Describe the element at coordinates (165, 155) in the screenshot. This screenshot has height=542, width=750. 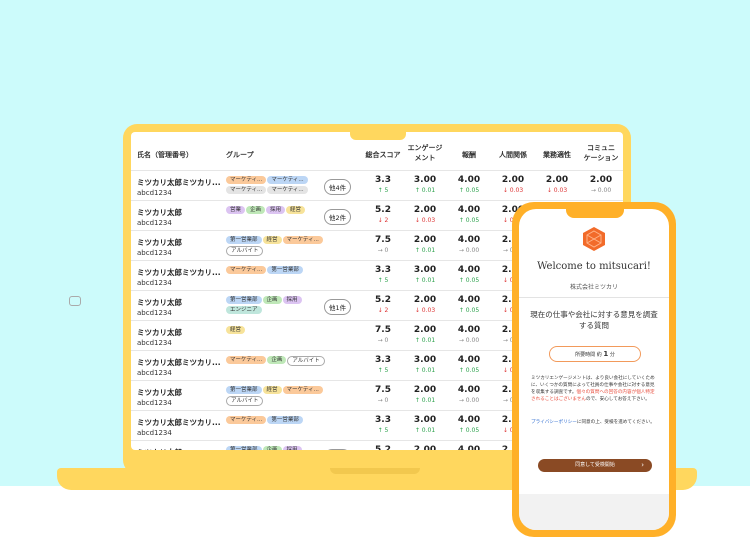
I see `header-name: 氏名（管理番号）` at that location.